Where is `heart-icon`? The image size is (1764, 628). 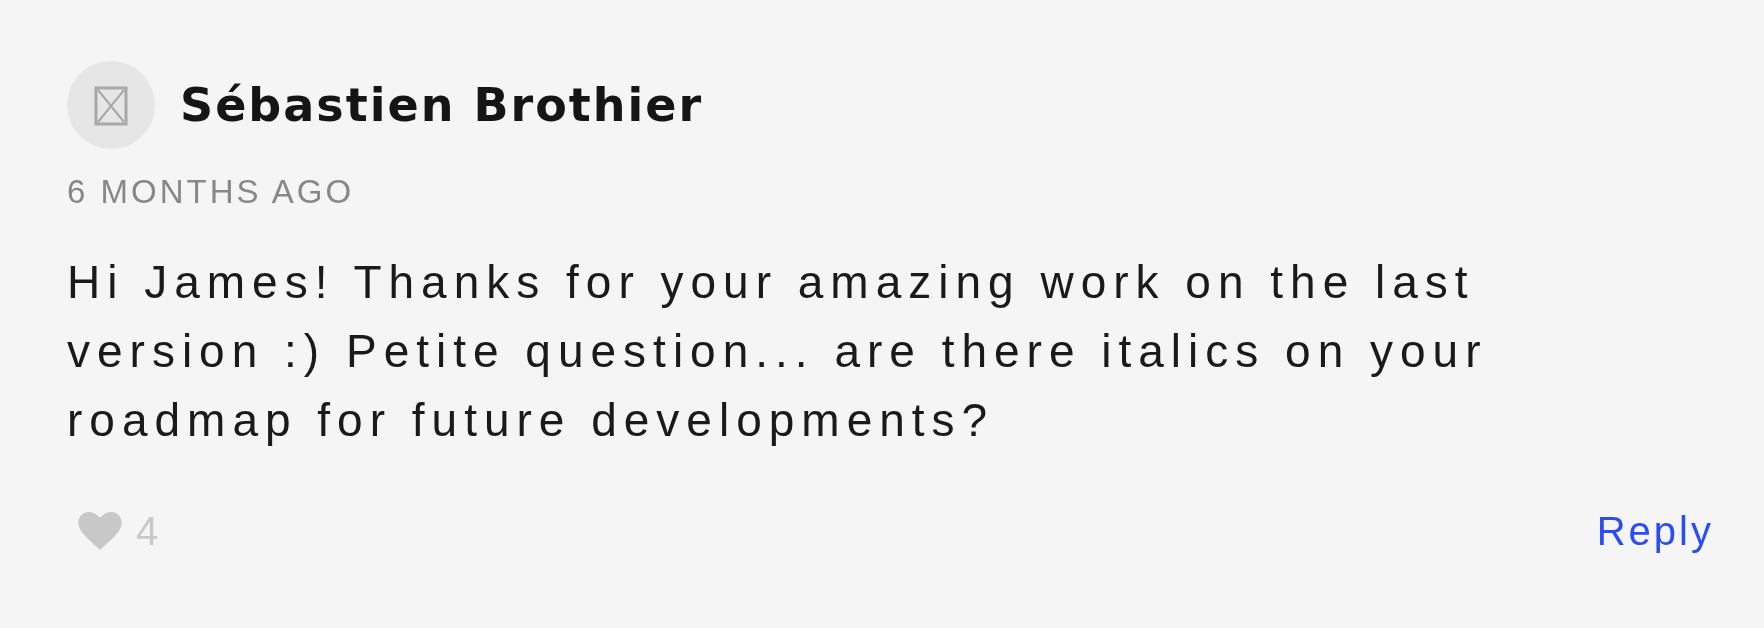 heart-icon is located at coordinates (100, 531).